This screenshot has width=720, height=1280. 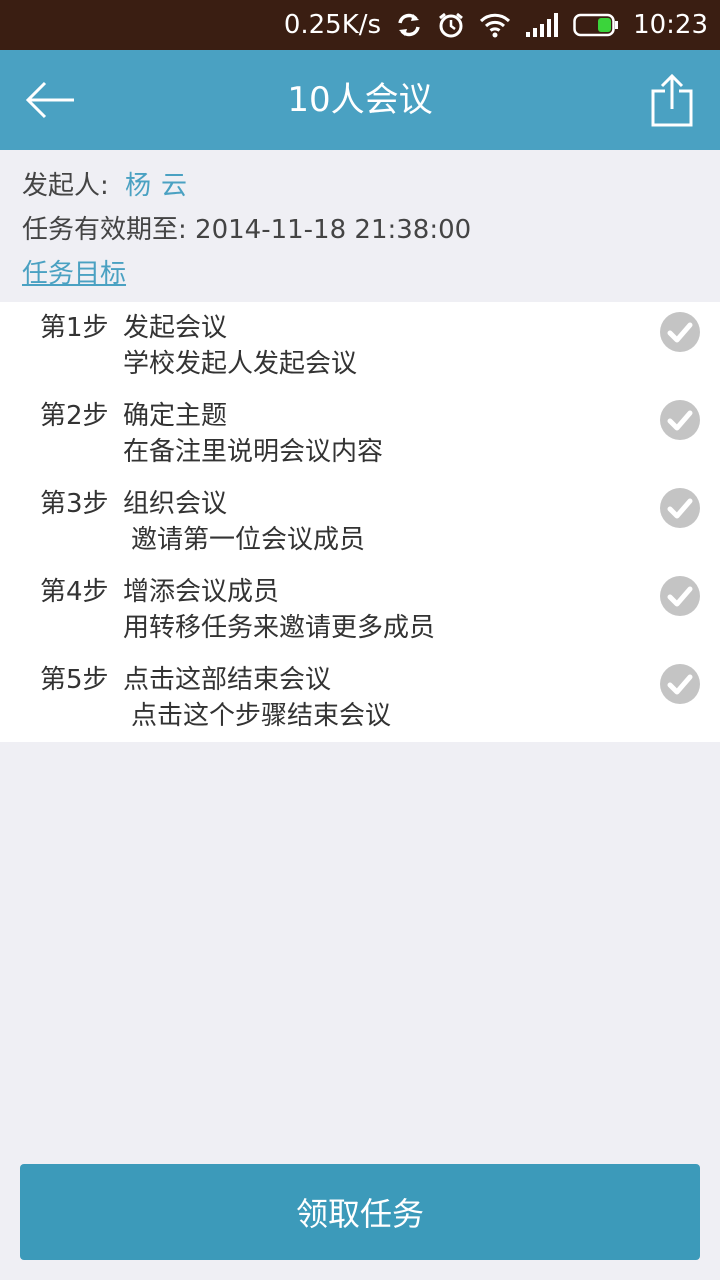 I want to click on clock: 10:23, so click(x=670, y=25).